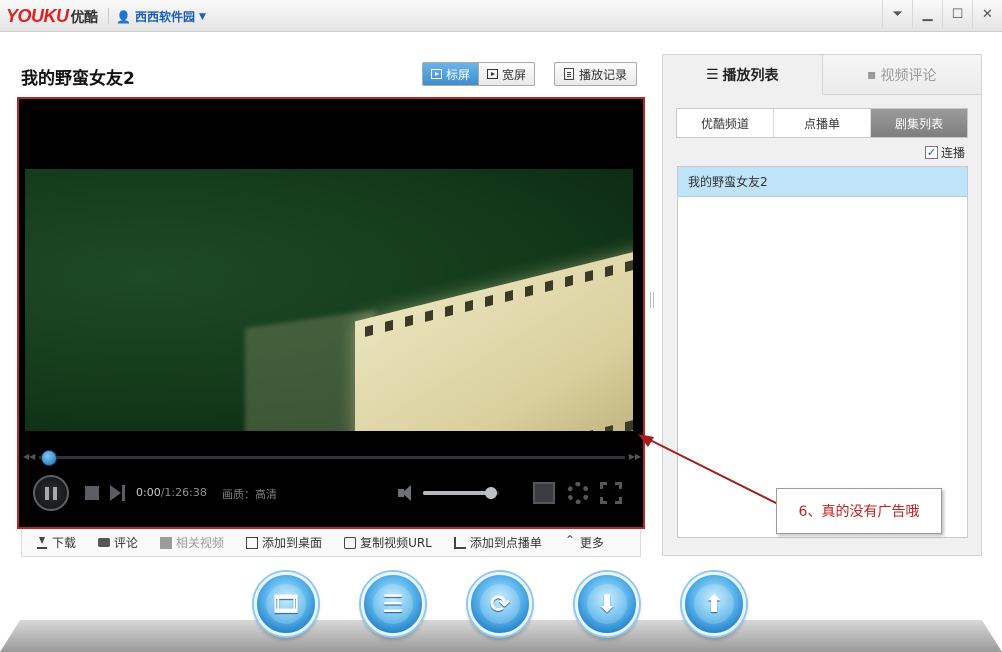 This screenshot has width=1002, height=652. What do you see at coordinates (570, 541) in the screenshot?
I see `more-icon` at bounding box center [570, 541].